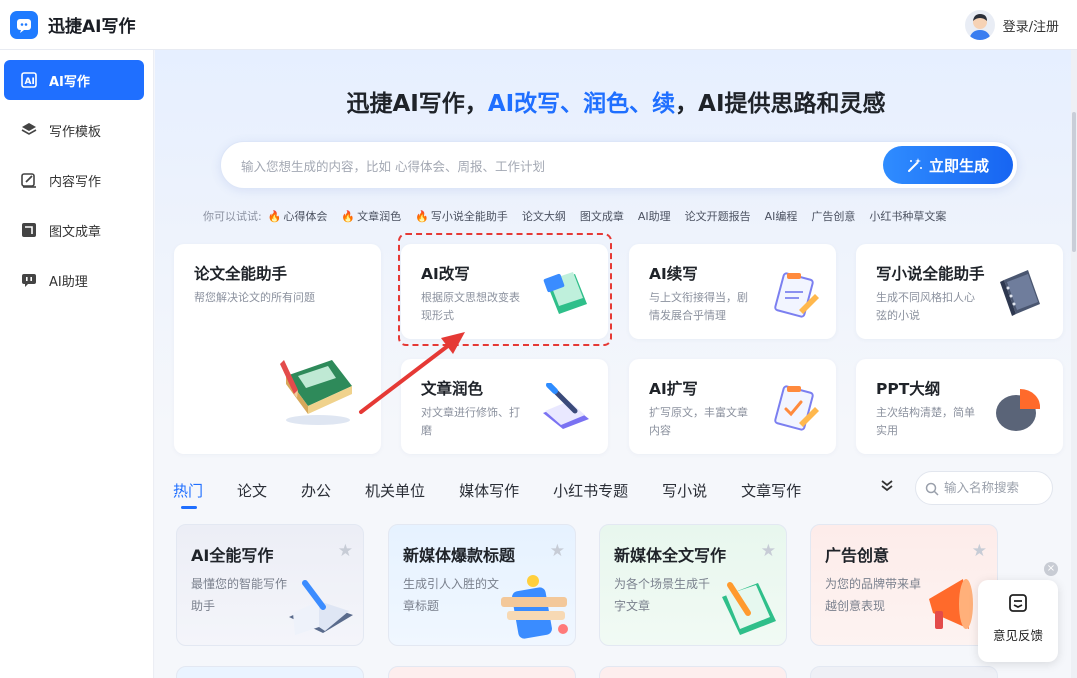 This screenshot has height=678, width=1077. What do you see at coordinates (241, 274) in the screenshot?
I see `card-title: 论文全能助手` at bounding box center [241, 274].